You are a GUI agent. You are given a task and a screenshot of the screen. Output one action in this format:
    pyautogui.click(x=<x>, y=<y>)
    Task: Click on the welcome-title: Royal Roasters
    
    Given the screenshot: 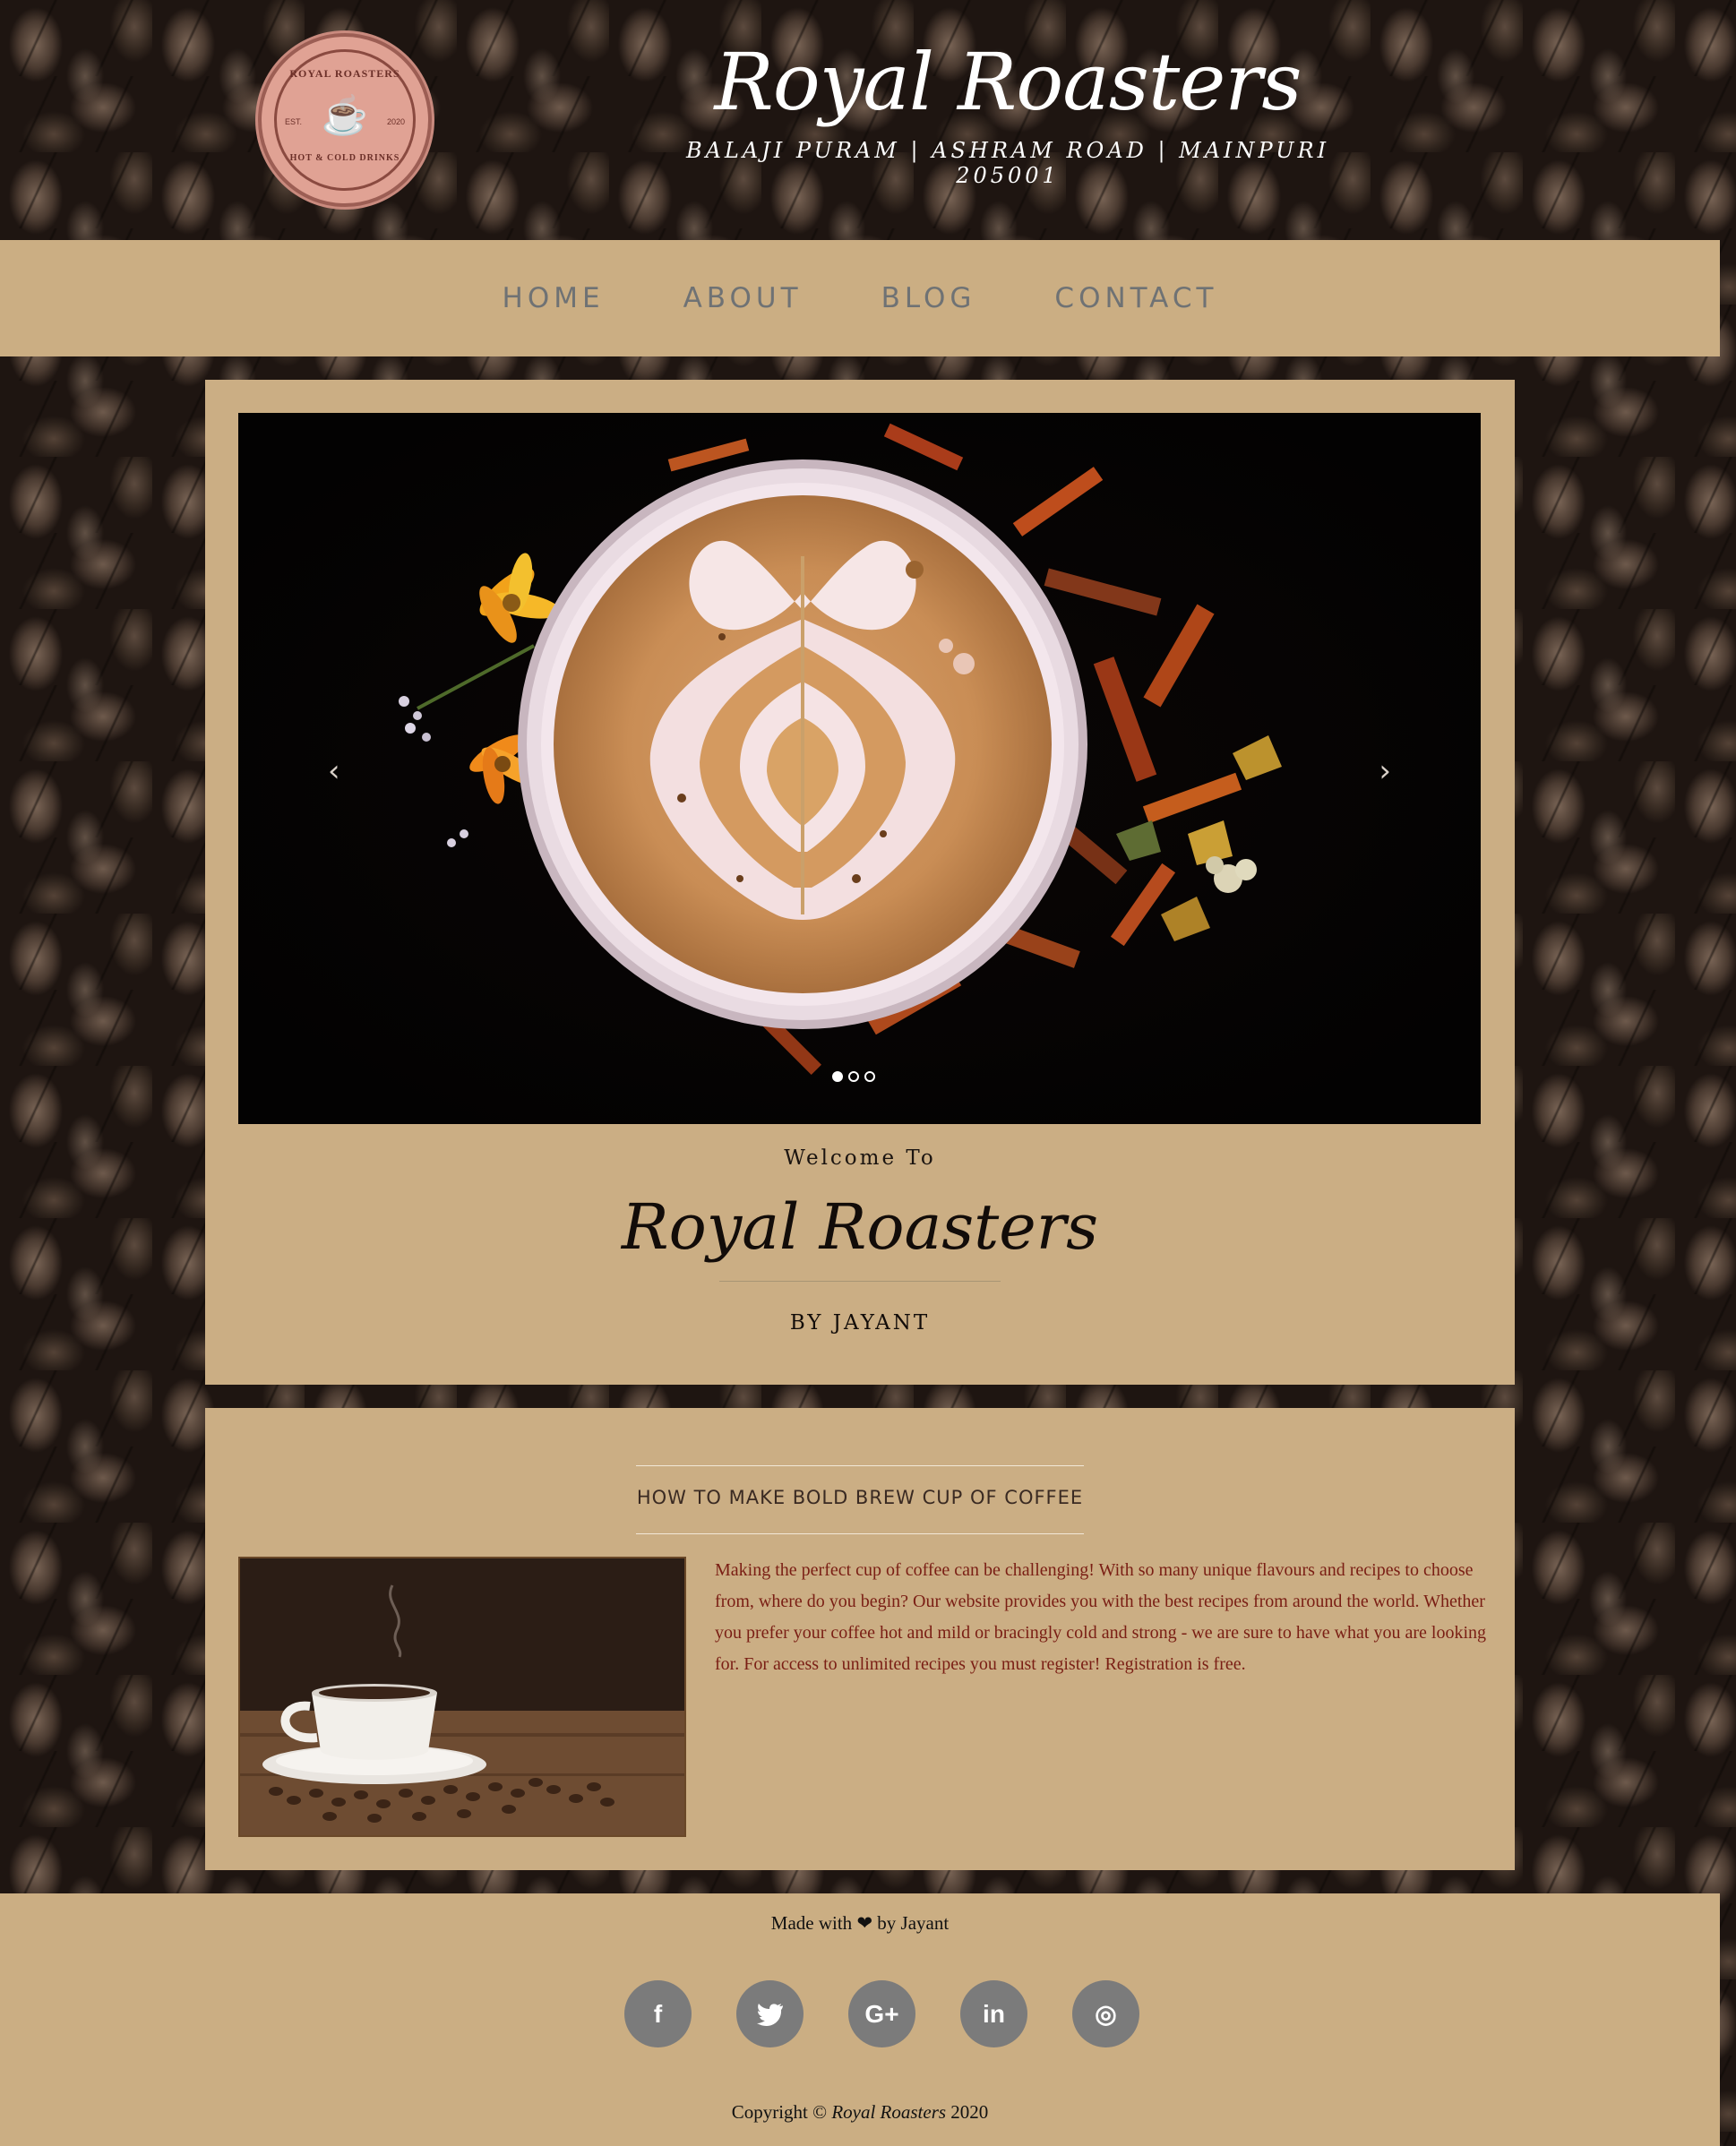 What is the action you would take?
    pyautogui.click(x=860, y=1227)
    